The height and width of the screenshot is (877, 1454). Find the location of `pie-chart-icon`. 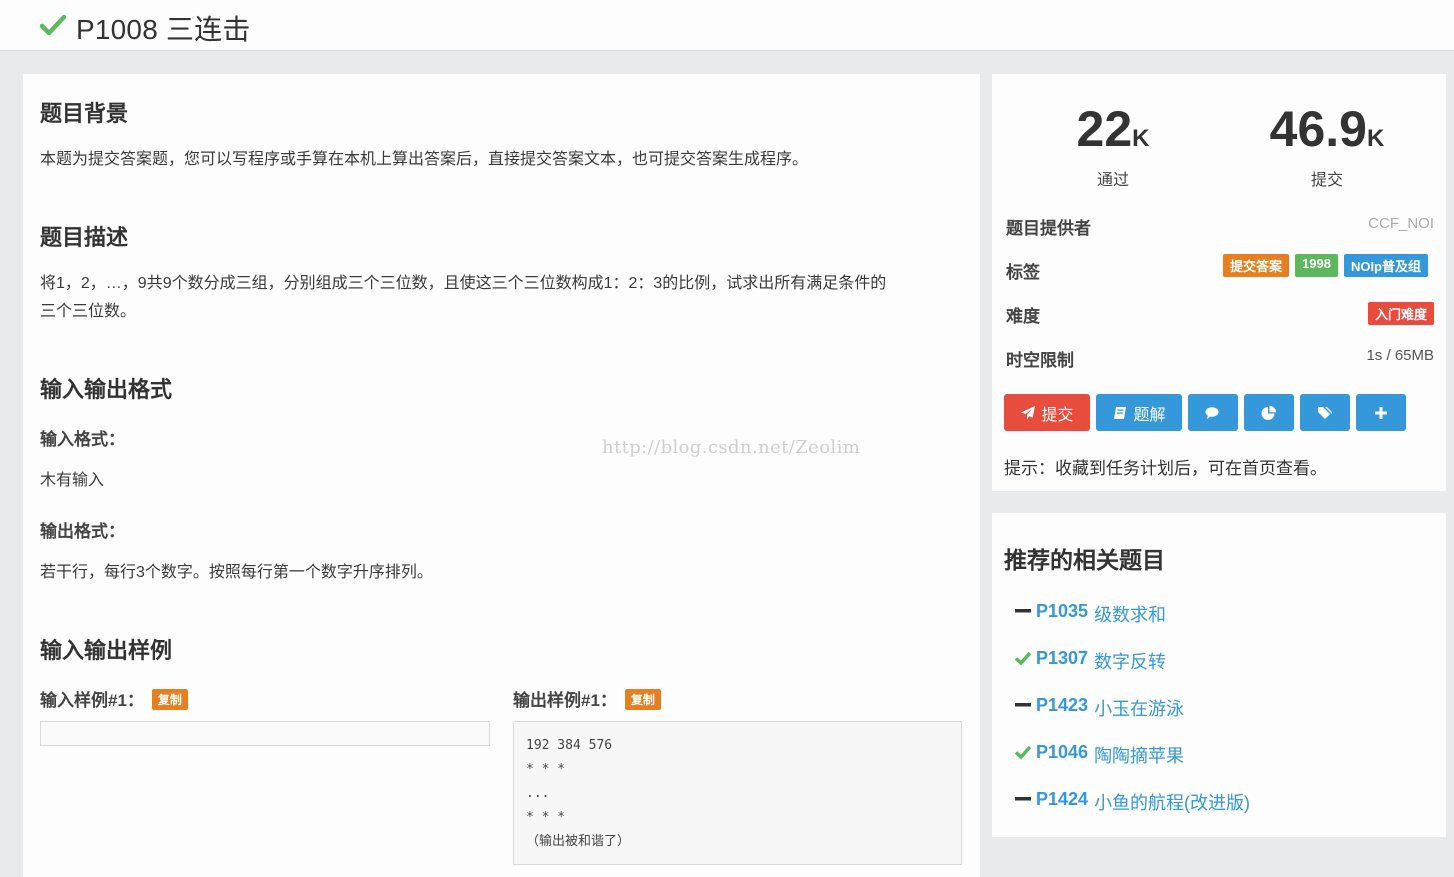

pie-chart-icon is located at coordinates (1268, 412).